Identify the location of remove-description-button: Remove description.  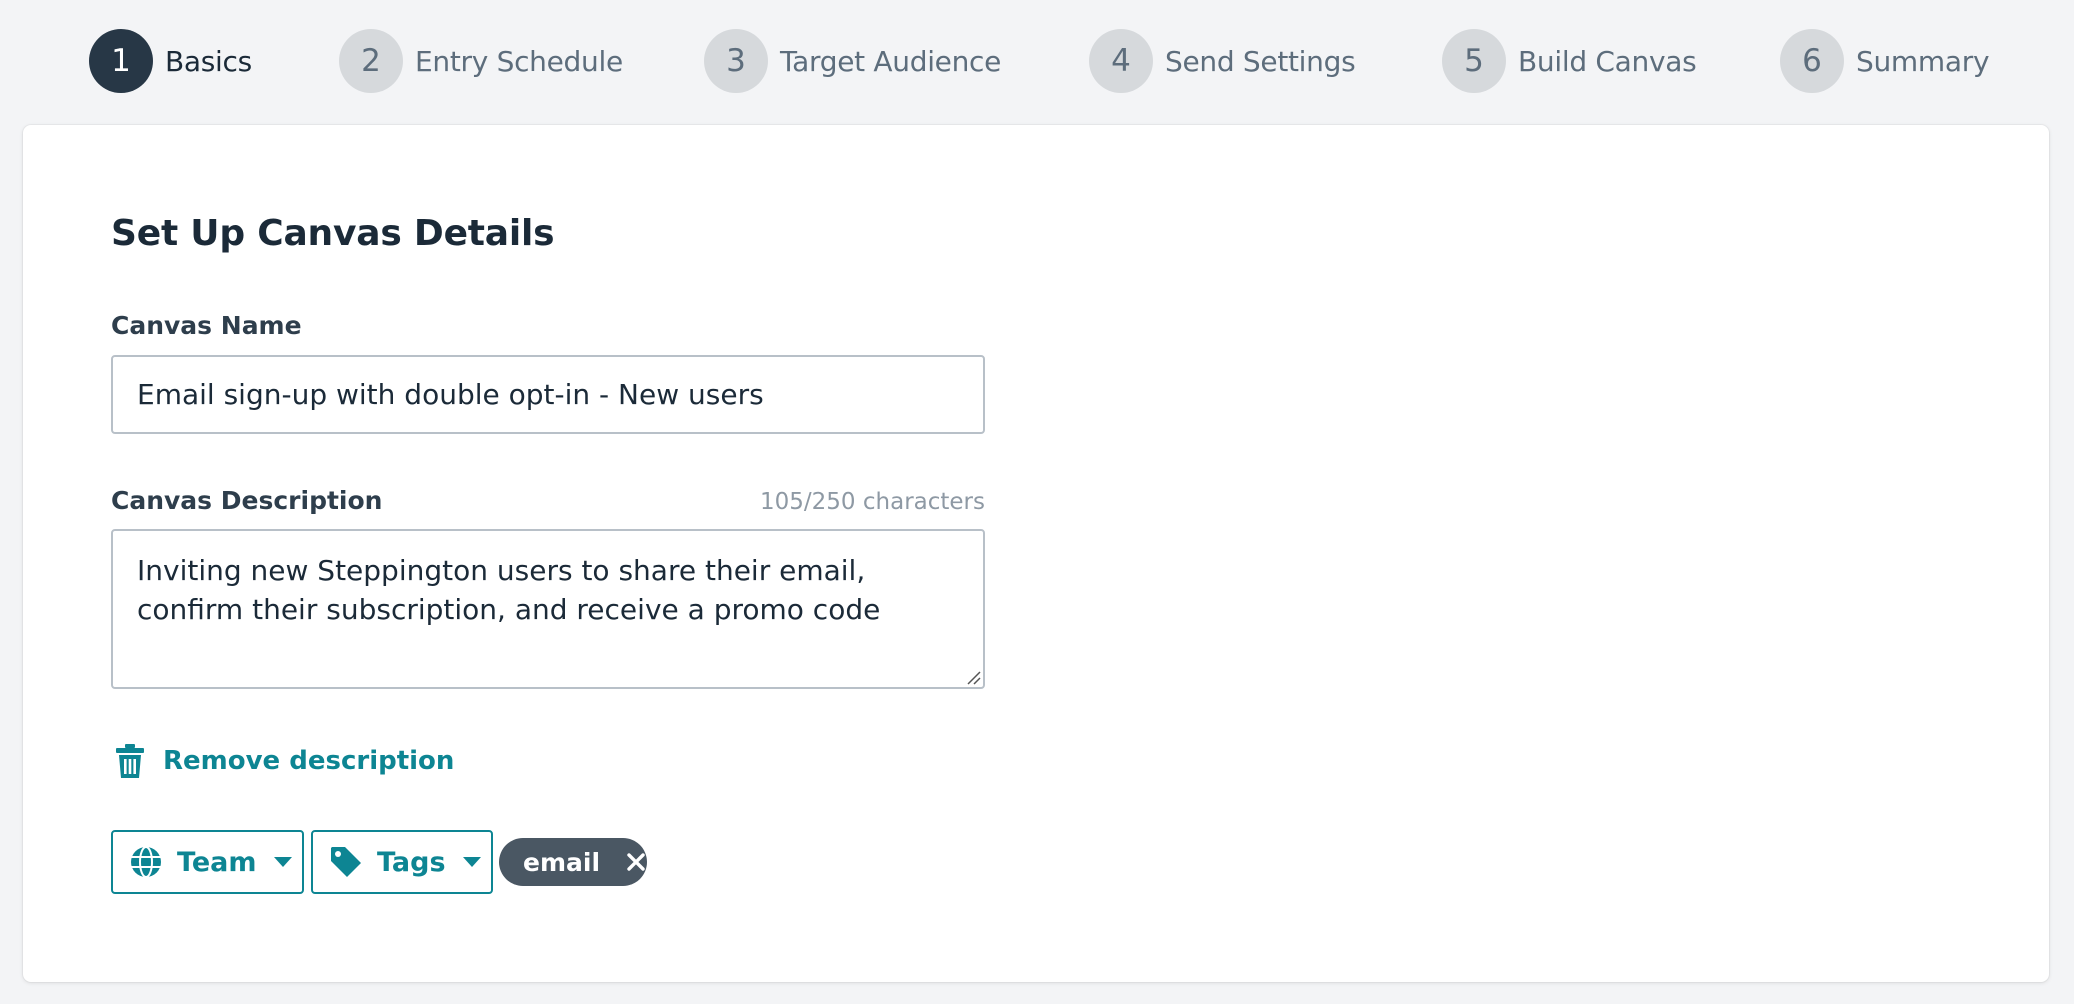
(284, 761).